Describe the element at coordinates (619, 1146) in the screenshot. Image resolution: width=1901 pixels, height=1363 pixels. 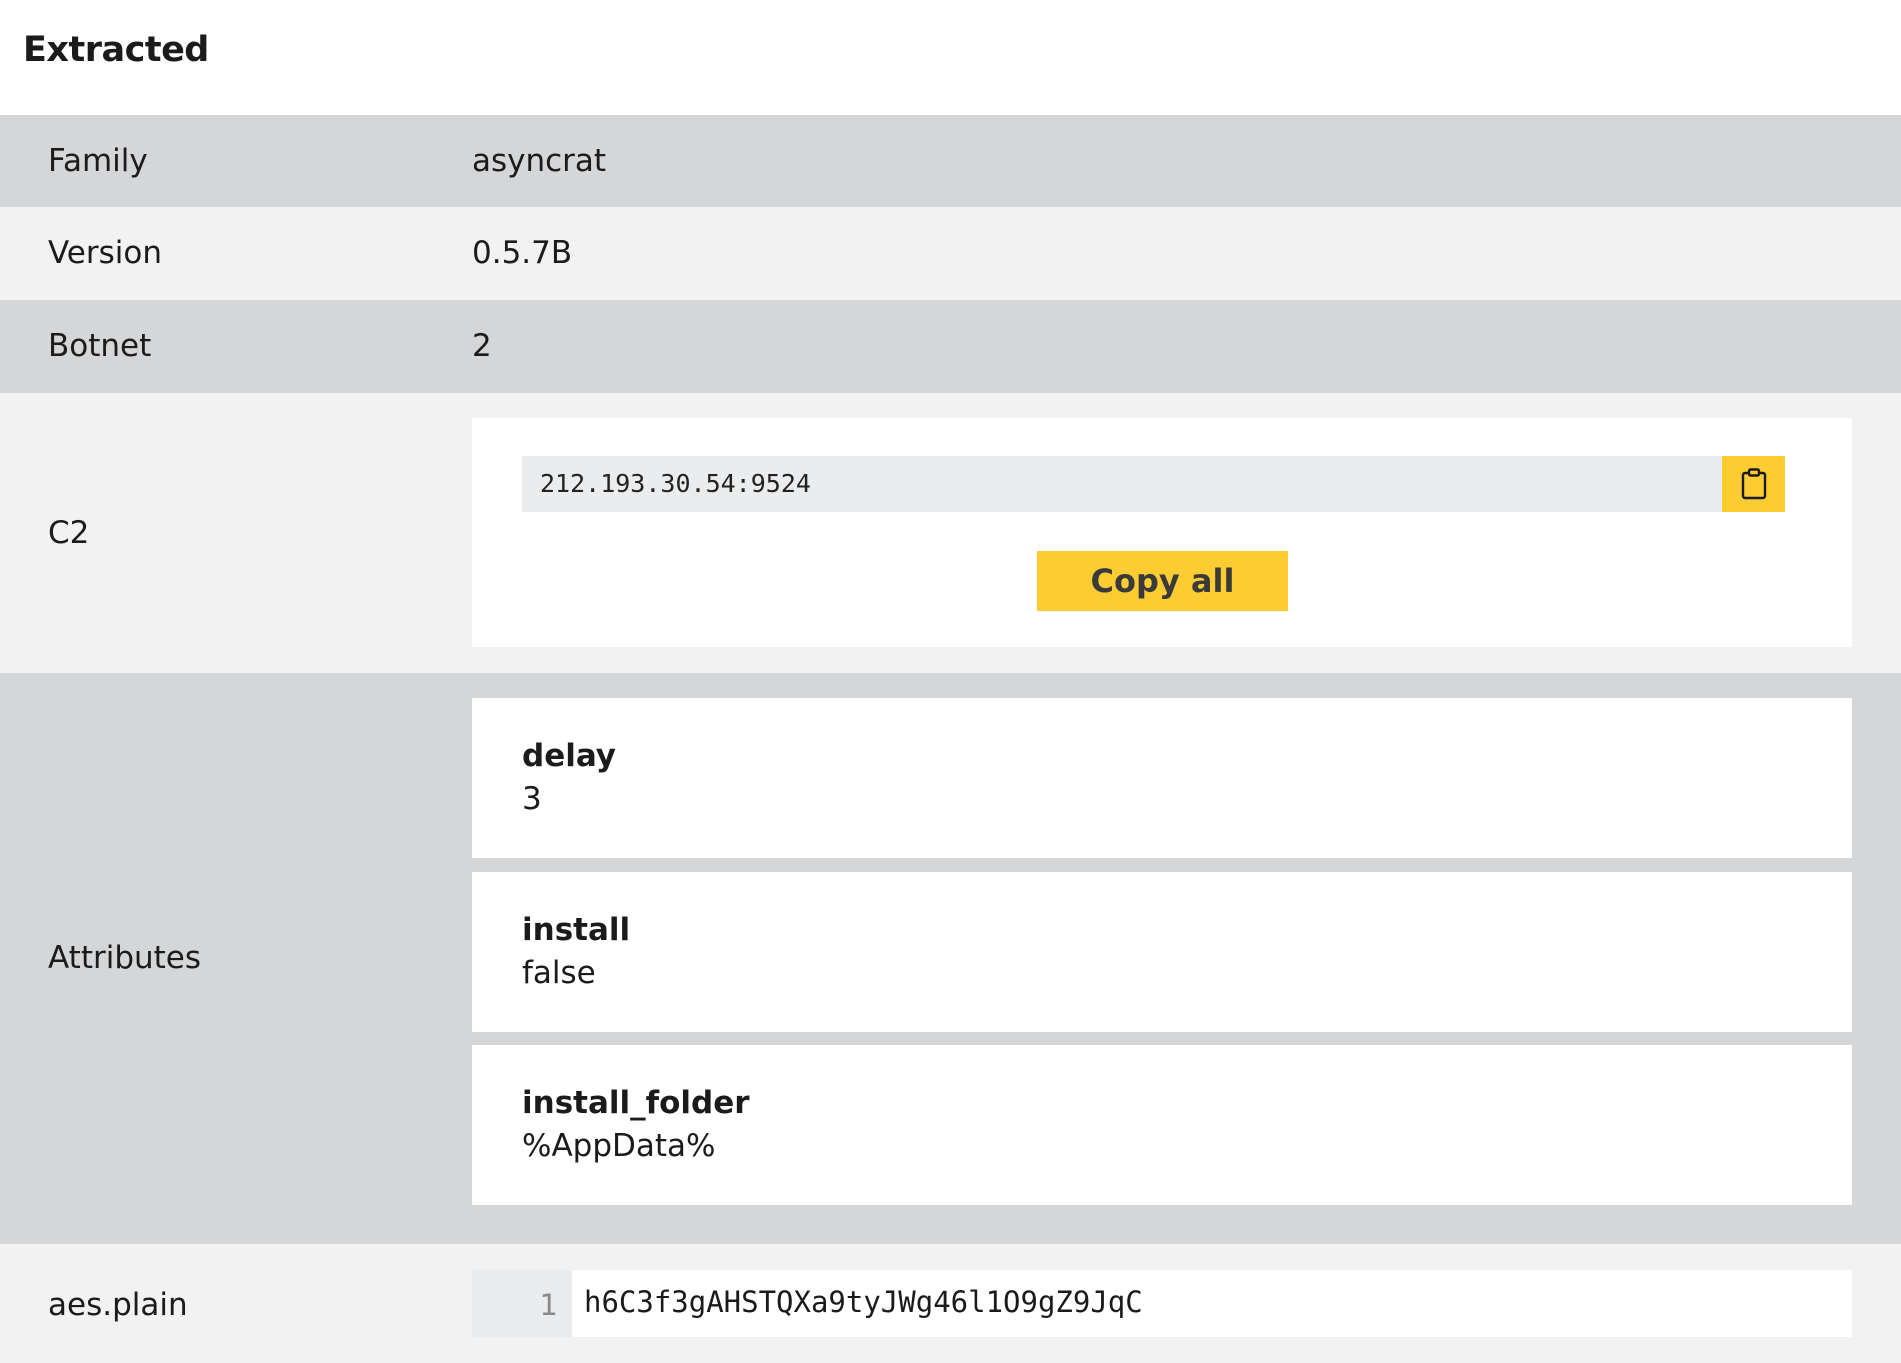
I see `attribute-value: %AppData%` at that location.